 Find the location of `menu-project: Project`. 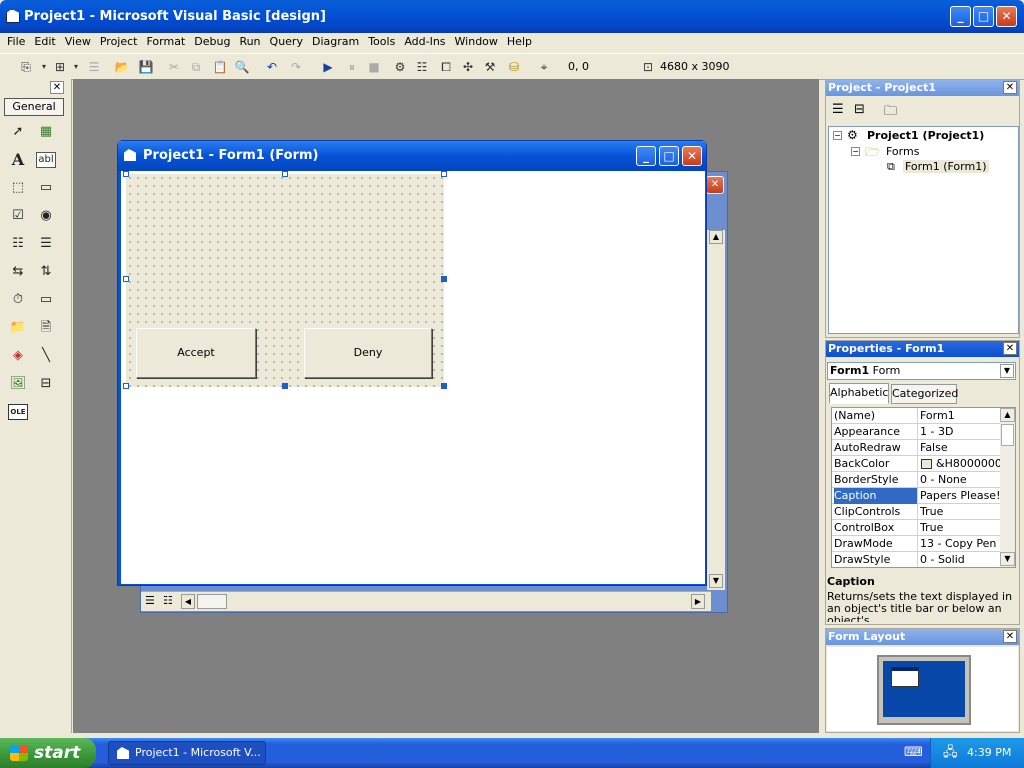

menu-project: Project is located at coordinates (118, 40).